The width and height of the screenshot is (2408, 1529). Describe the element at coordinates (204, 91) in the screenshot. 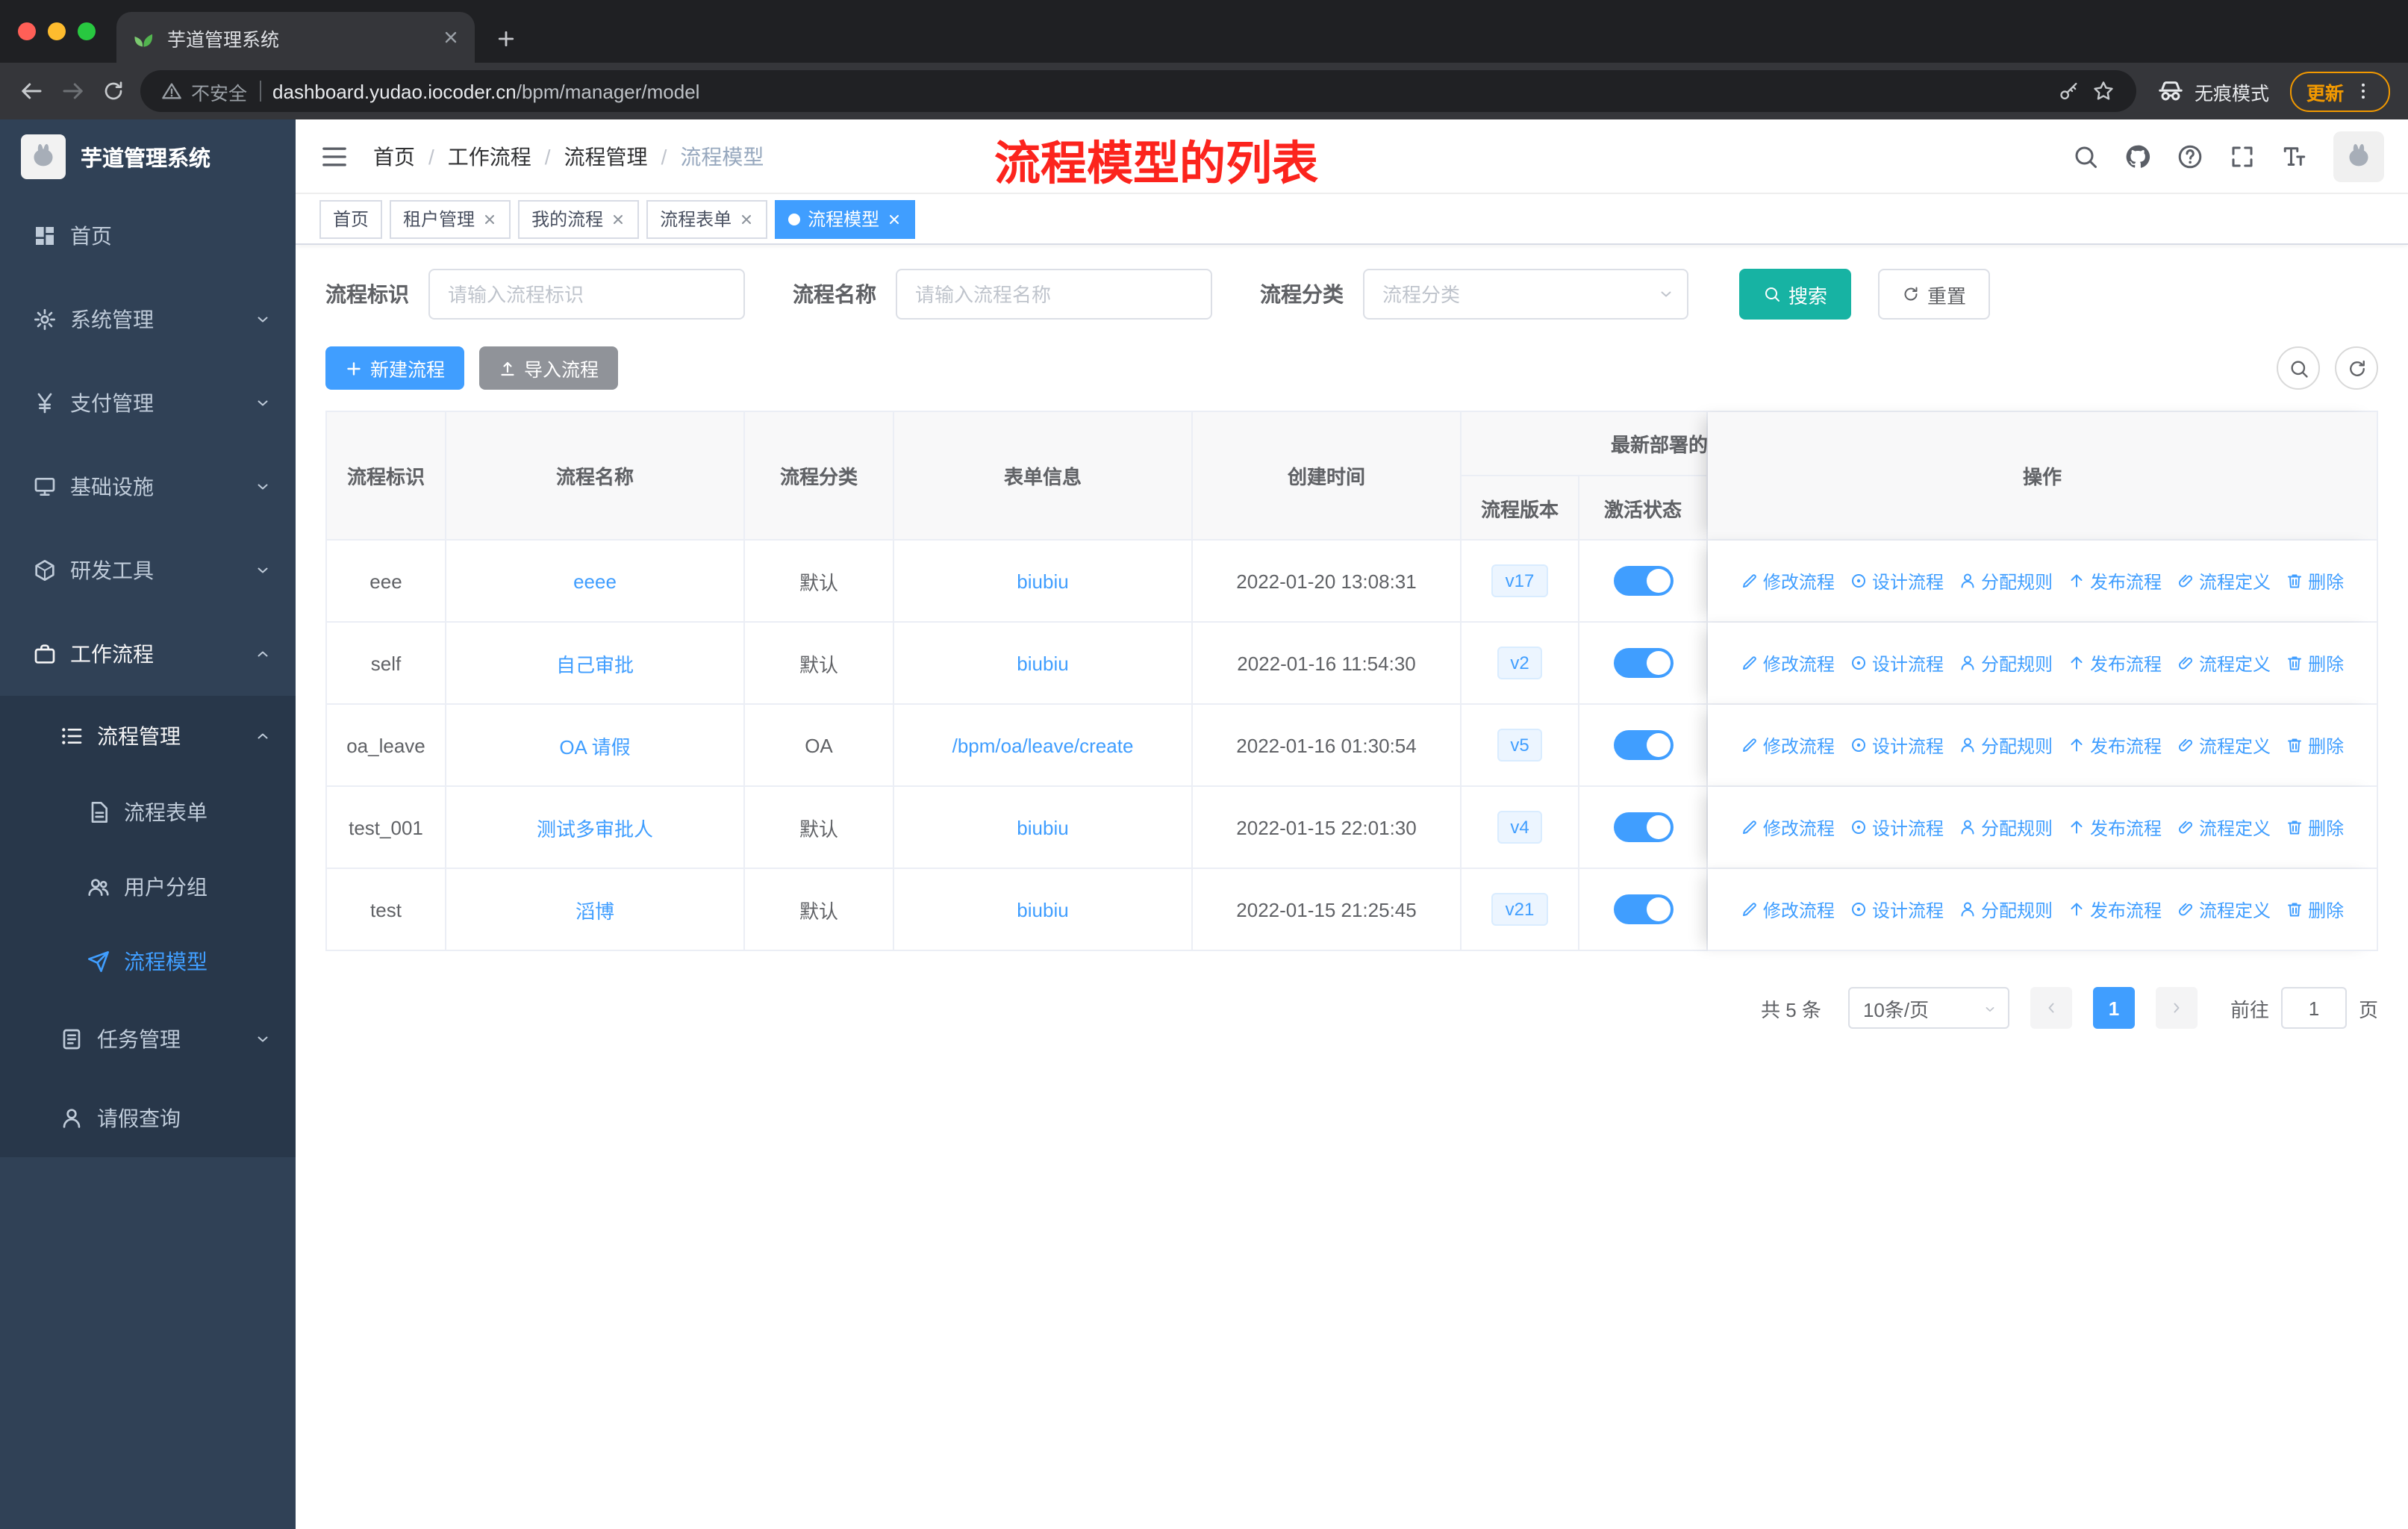

I see `security-warning: 不安全` at that location.